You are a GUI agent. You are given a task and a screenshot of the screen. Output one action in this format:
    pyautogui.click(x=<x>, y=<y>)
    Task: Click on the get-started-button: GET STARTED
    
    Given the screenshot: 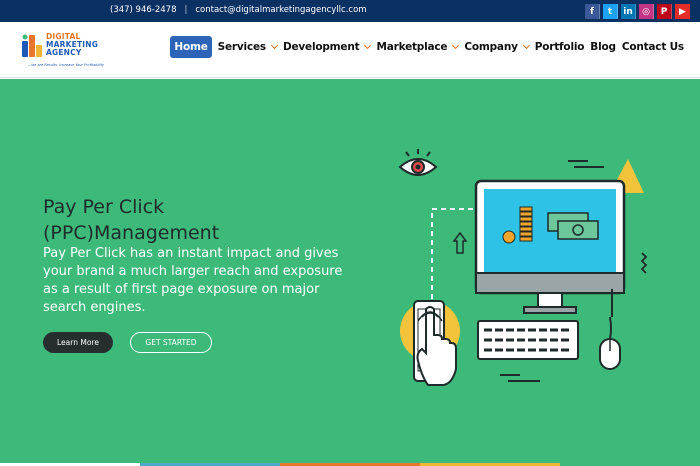 What is the action you would take?
    pyautogui.click(x=171, y=342)
    